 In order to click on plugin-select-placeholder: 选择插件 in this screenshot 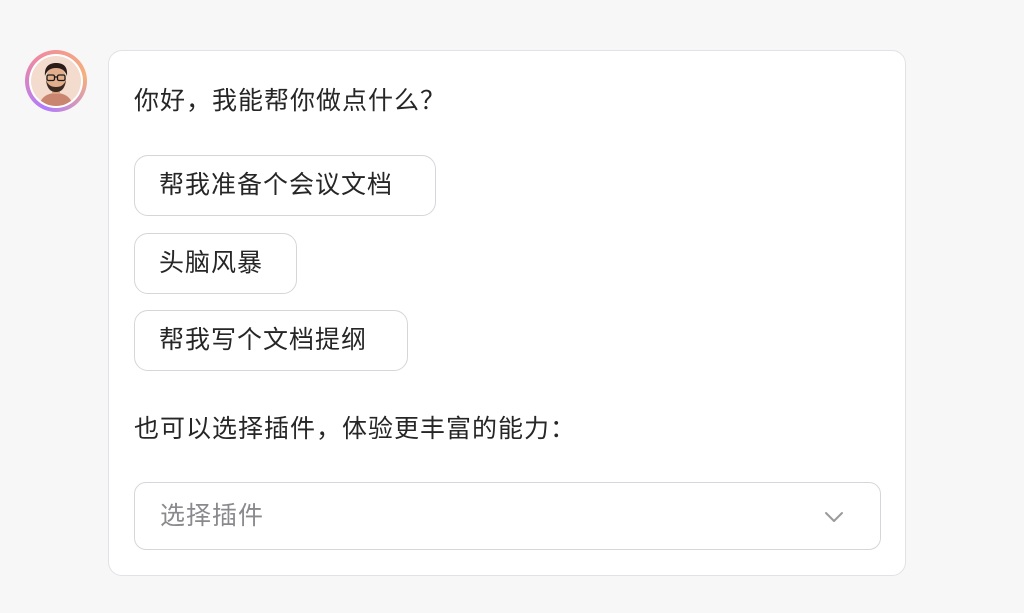, I will do `click(212, 515)`.